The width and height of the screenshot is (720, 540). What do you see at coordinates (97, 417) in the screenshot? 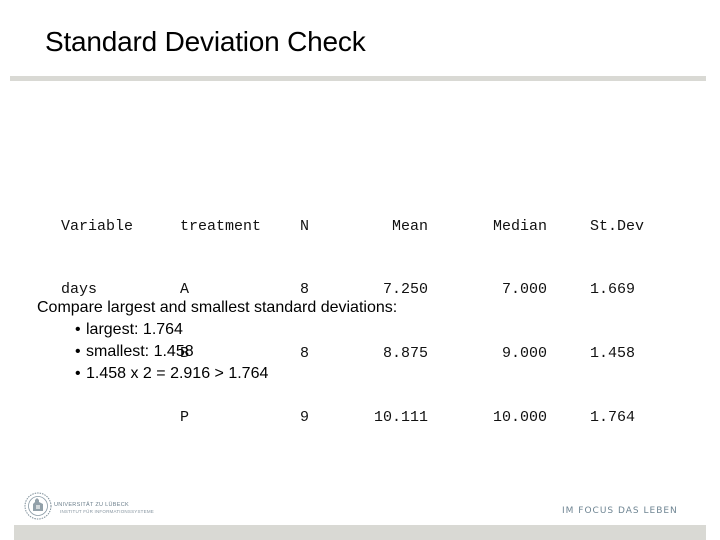
I see `cell-variable` at bounding box center [97, 417].